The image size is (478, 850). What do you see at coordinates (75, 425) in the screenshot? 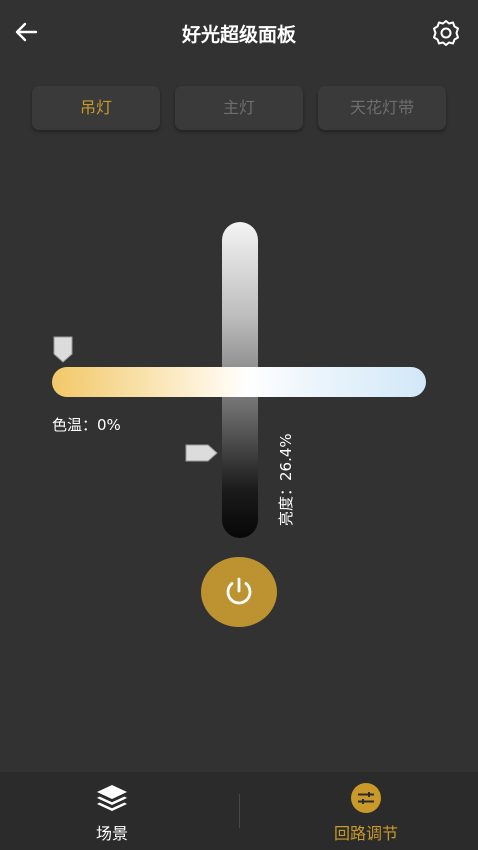
I see `color-temperature-prefix: 色温：` at bounding box center [75, 425].